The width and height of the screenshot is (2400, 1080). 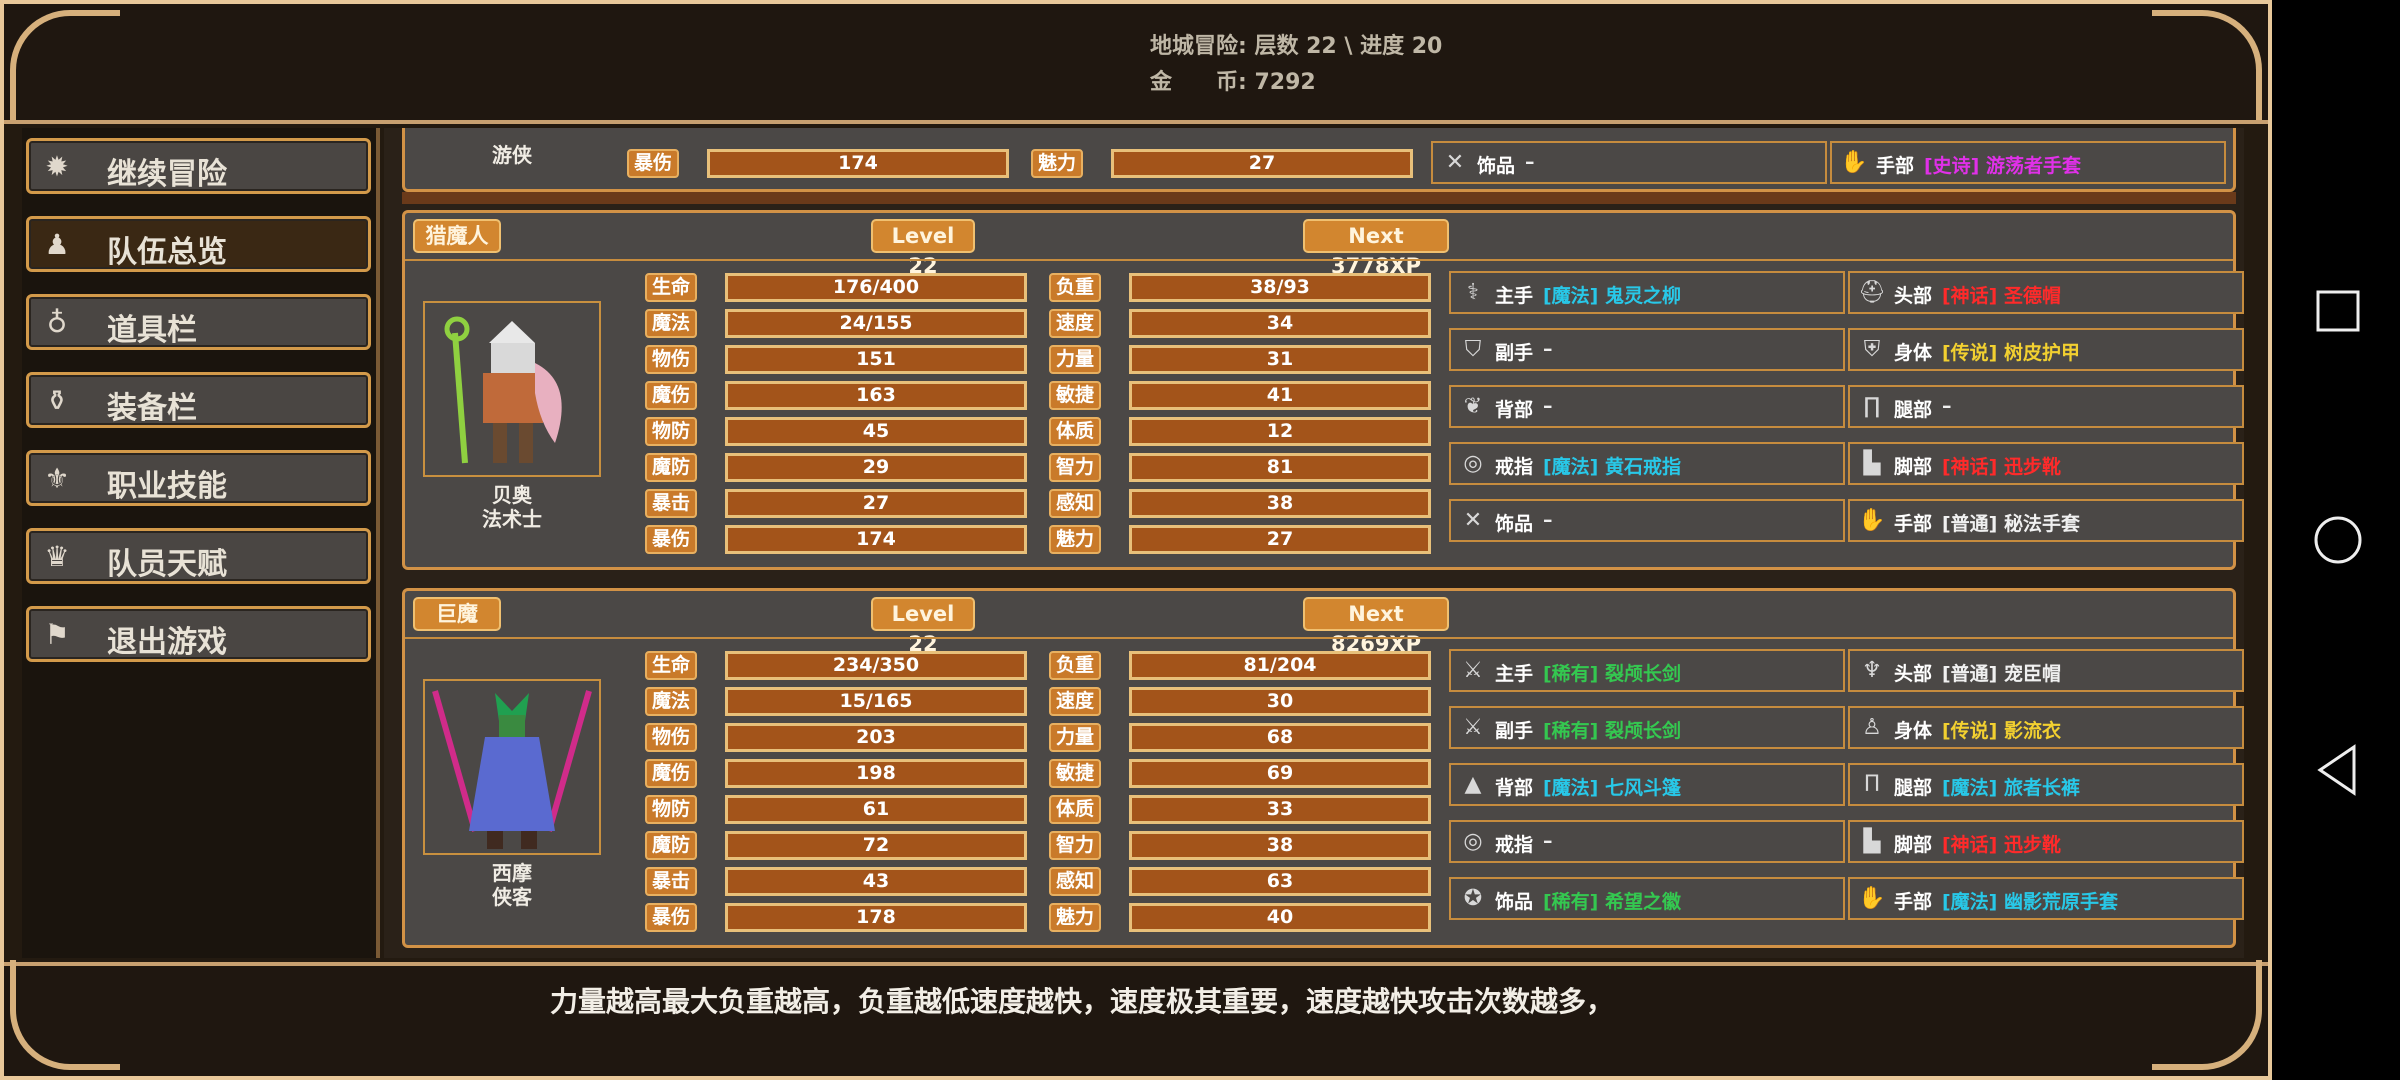 What do you see at coordinates (1913, 731) in the screenshot?
I see `equip-slot-name: 身体` at bounding box center [1913, 731].